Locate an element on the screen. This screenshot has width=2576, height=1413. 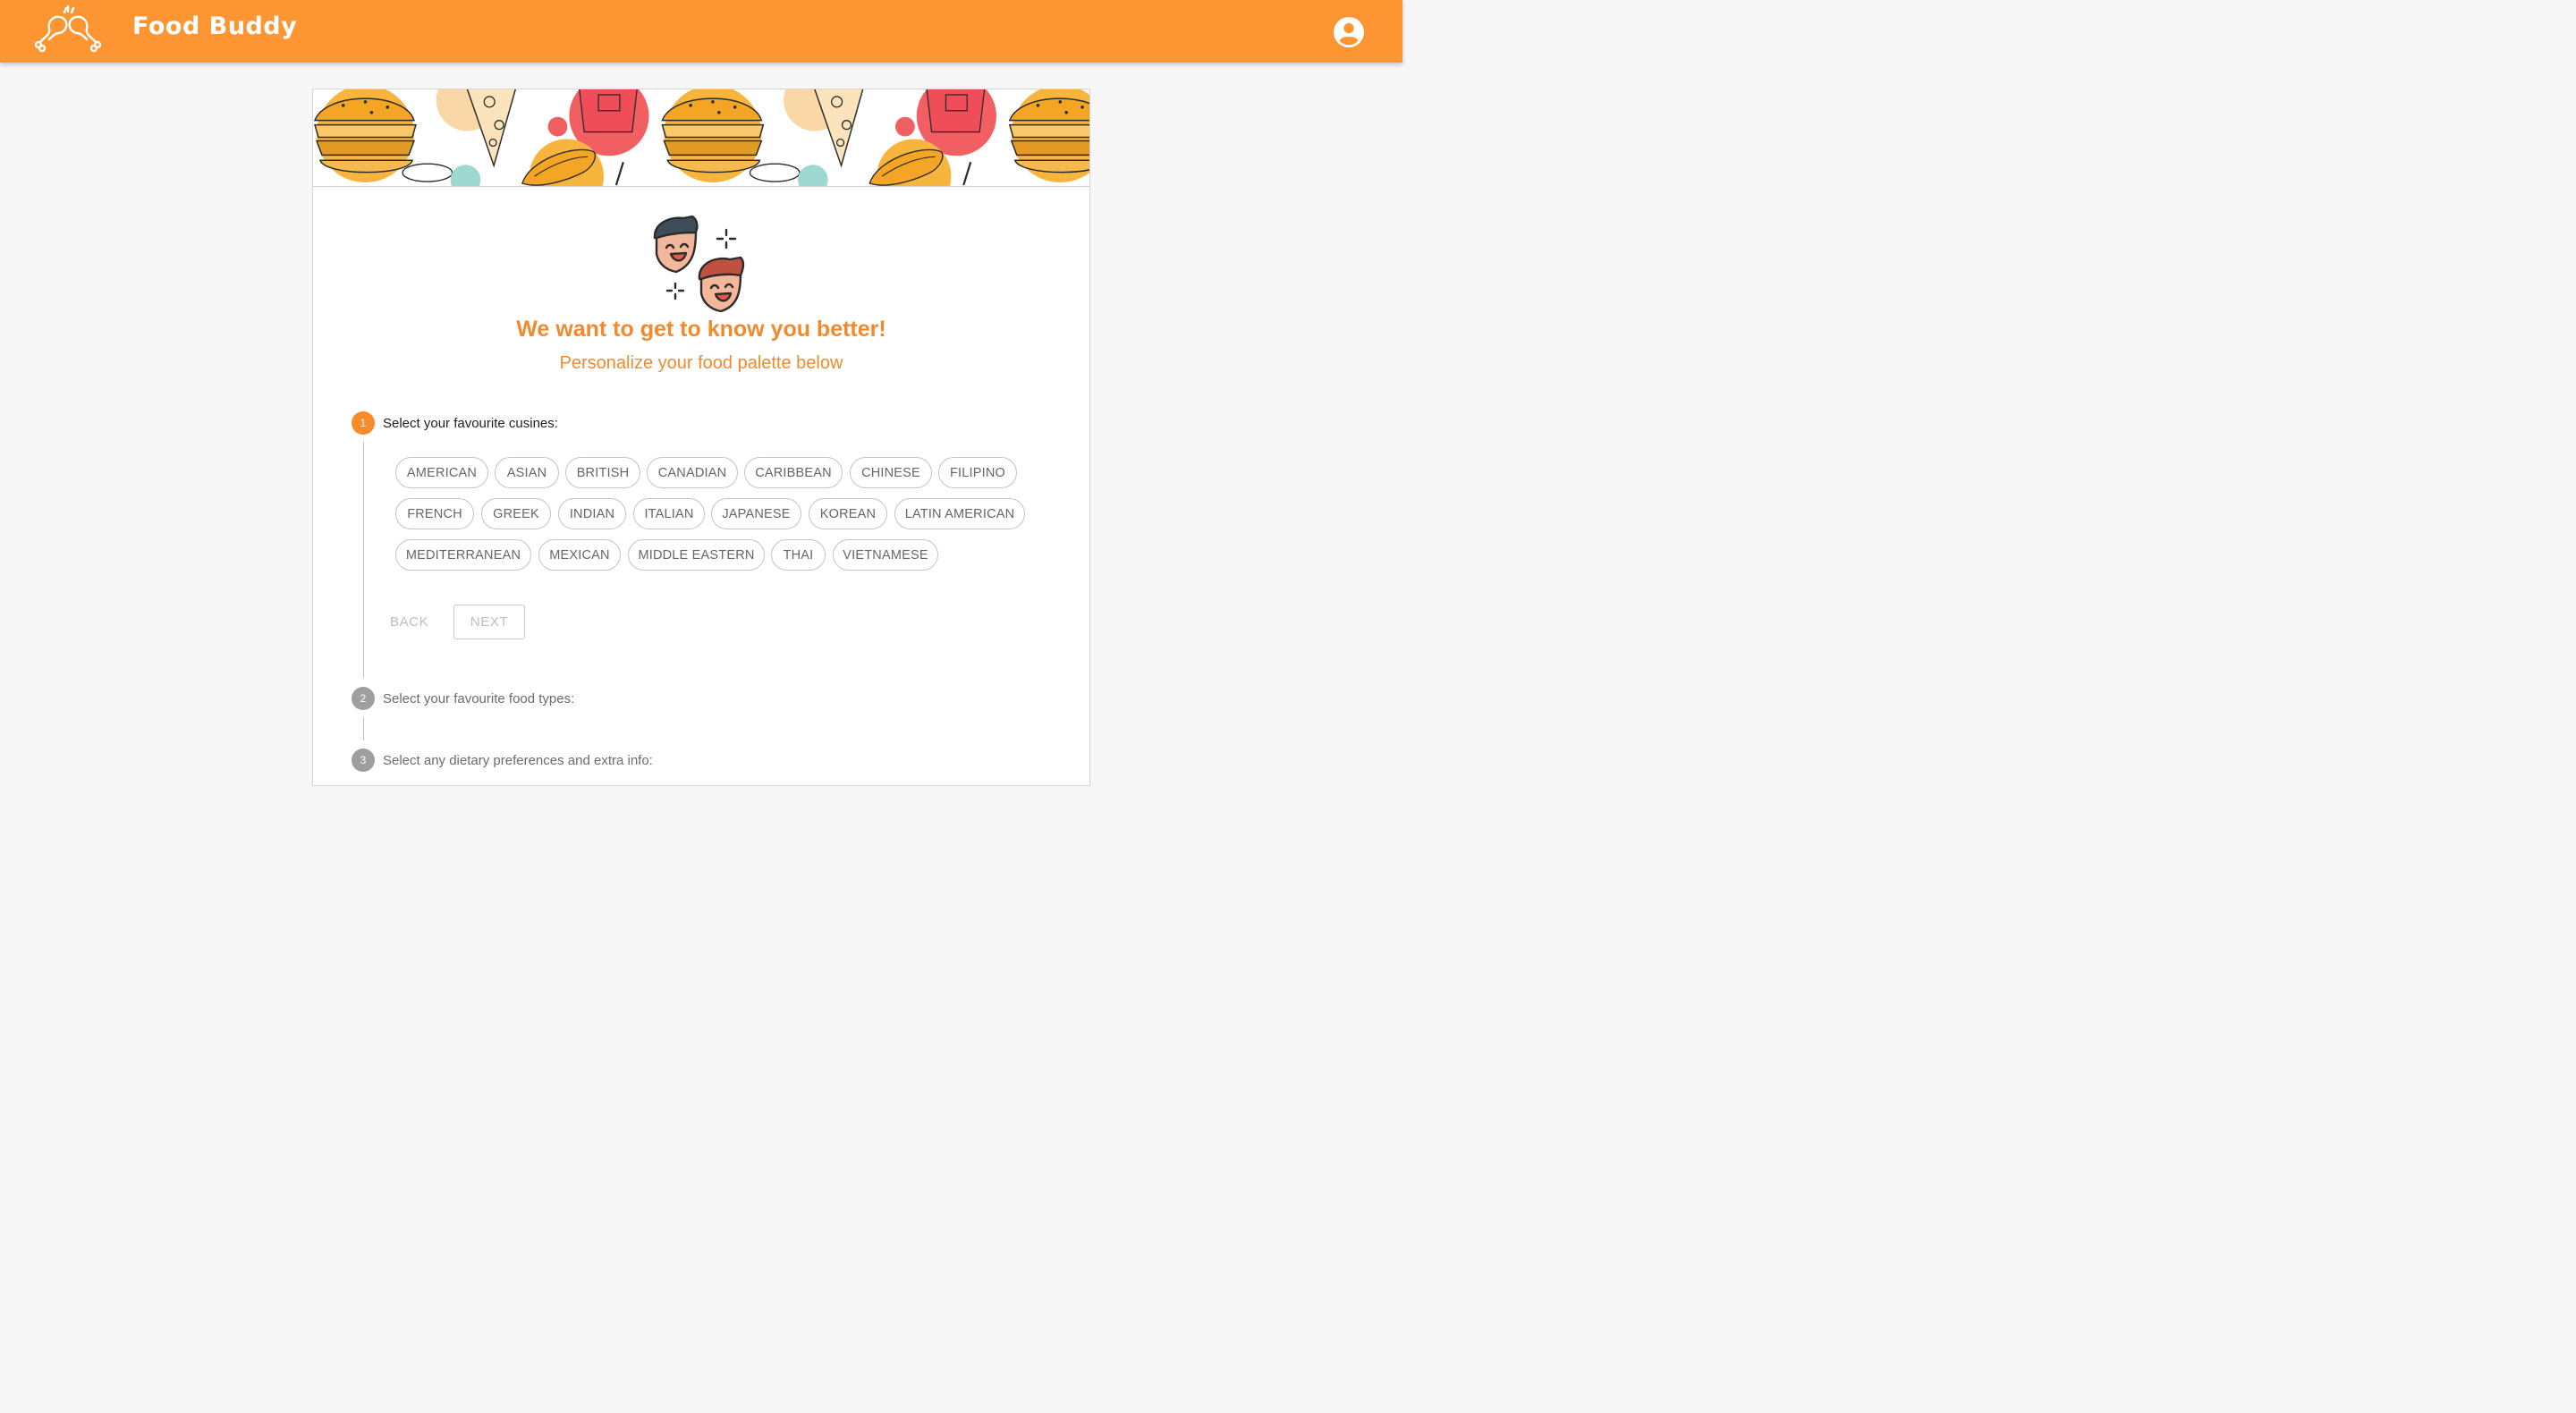
cuisine-chip-british: BRITISH is located at coordinates (602, 472).